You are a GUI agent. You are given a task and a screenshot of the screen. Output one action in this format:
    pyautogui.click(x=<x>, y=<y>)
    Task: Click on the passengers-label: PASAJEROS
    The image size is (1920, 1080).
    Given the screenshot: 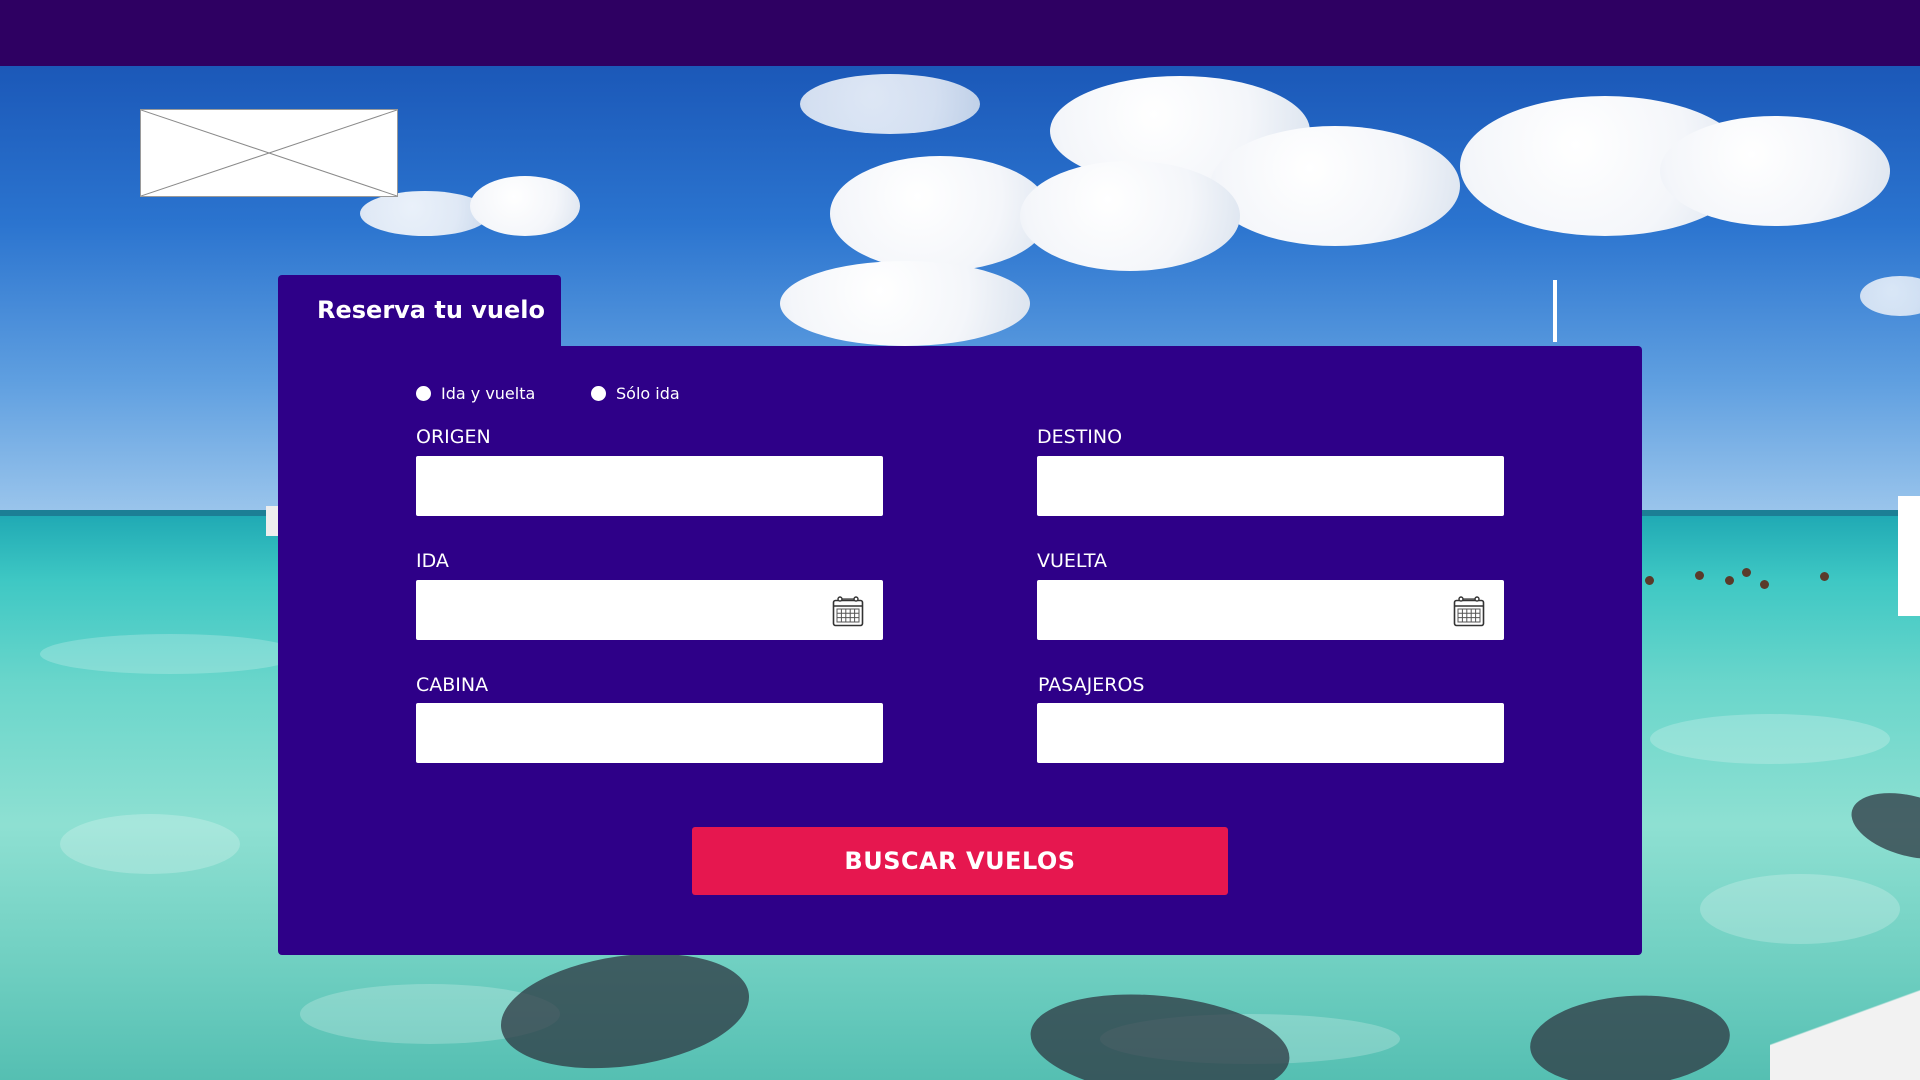 What is the action you would take?
    pyautogui.click(x=1091, y=685)
    